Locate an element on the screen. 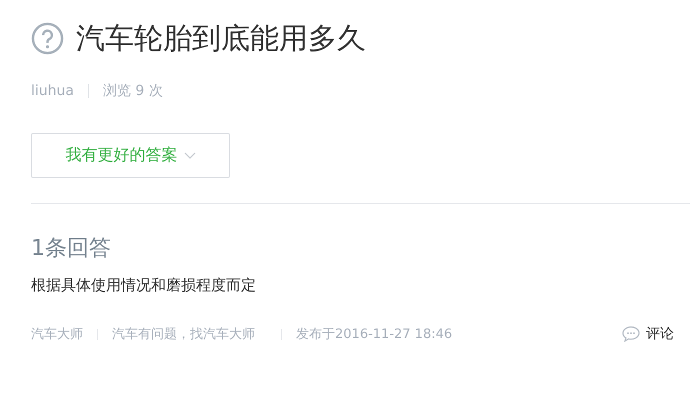  author-name: liuhua is located at coordinates (52, 91).